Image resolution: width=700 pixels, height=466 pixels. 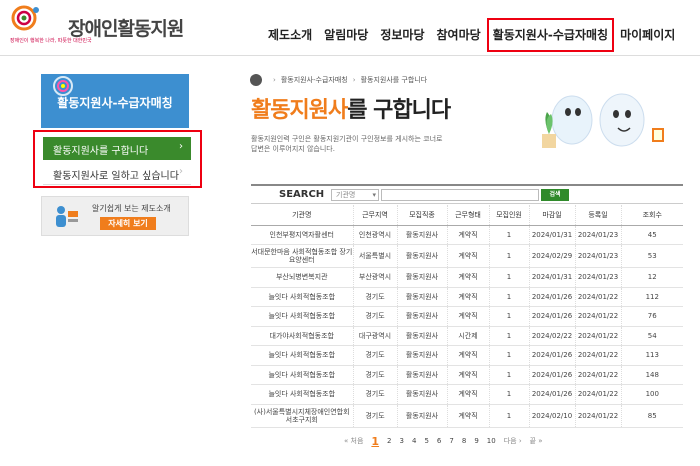 What do you see at coordinates (550, 35) in the screenshot?
I see `gnb-item-matching: 활동지원사-수급자매칭` at bounding box center [550, 35].